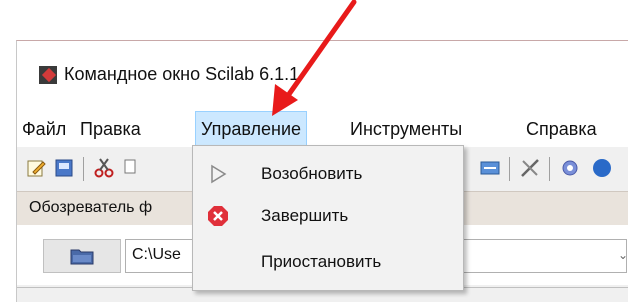 The width and height of the screenshot is (628, 302). Describe the element at coordinates (321, 261) in the screenshot. I see `menu-item-label: Приостановить` at that location.